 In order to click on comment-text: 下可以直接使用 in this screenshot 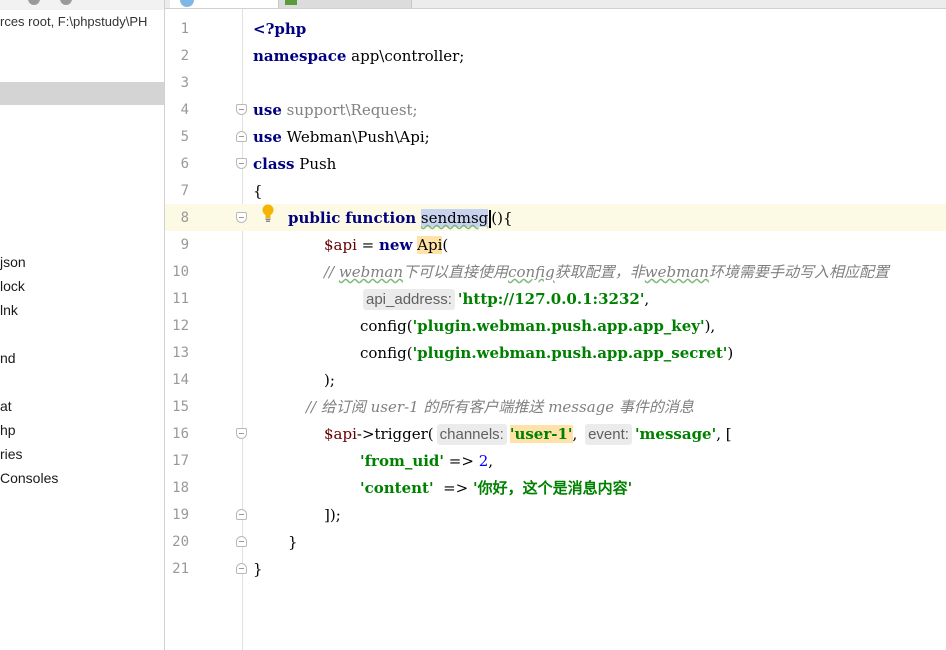, I will do `click(456, 272)`.